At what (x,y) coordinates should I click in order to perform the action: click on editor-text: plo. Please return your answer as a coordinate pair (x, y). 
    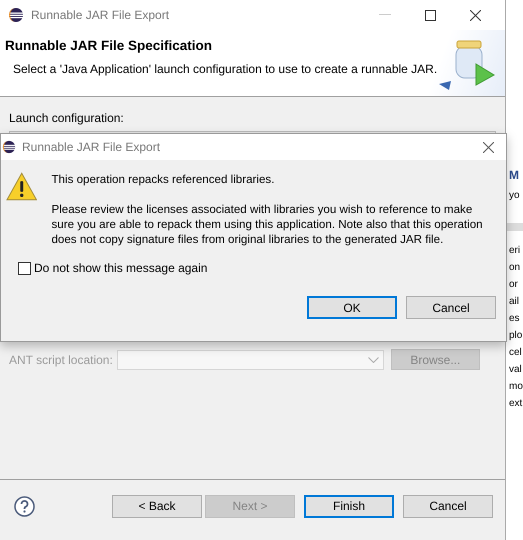
    Looking at the image, I should click on (515, 335).